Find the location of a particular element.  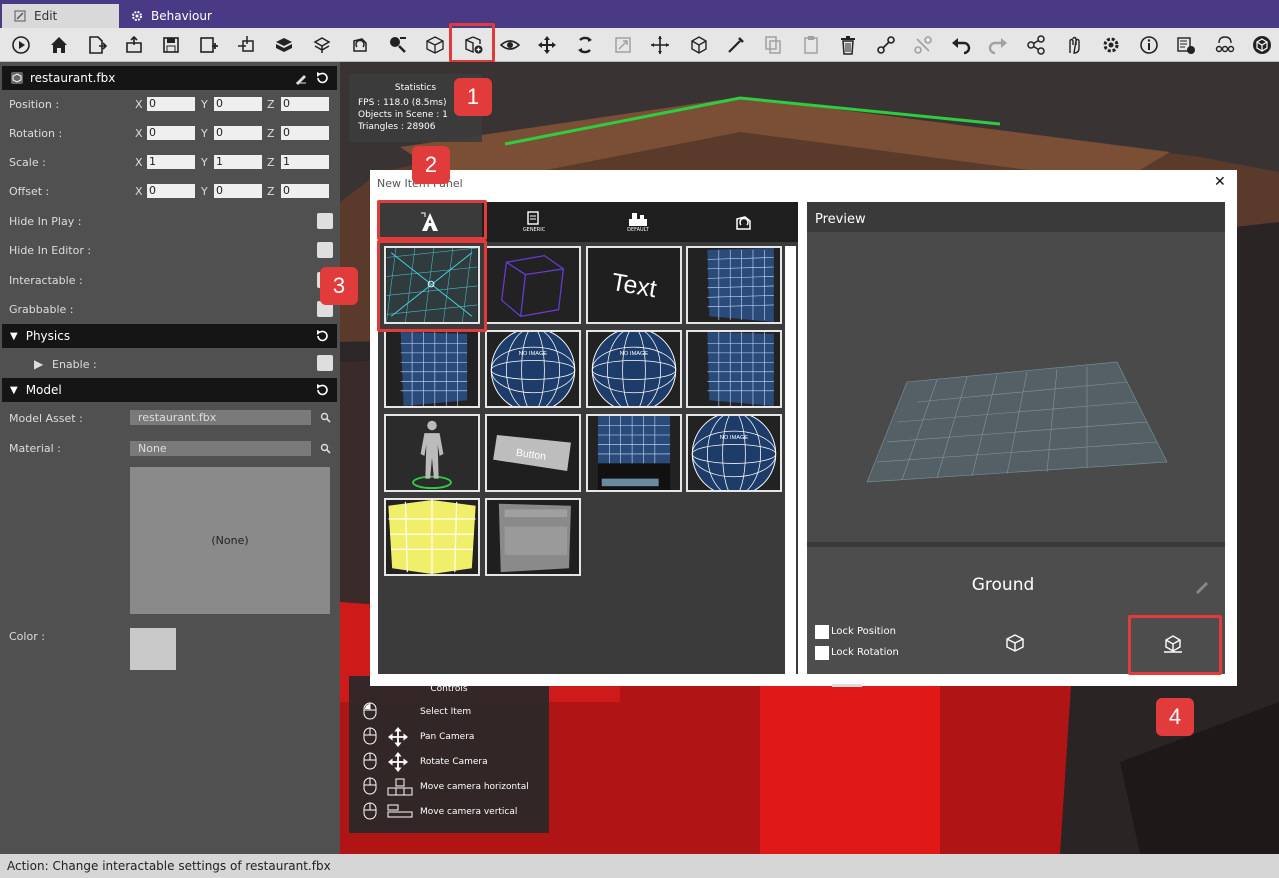

cube-outline-icon is located at coordinates (435, 45).